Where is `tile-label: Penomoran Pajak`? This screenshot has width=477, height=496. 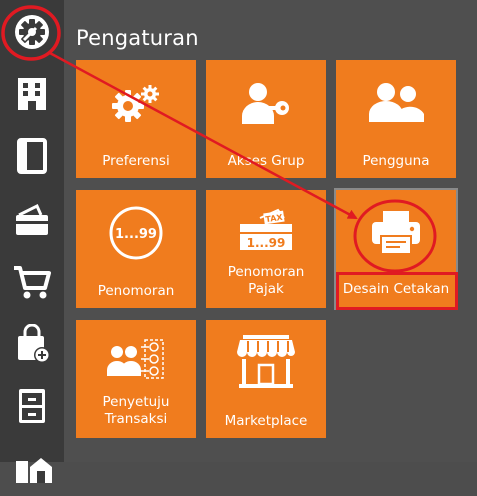
tile-label: Penomoran Pajak is located at coordinates (266, 281).